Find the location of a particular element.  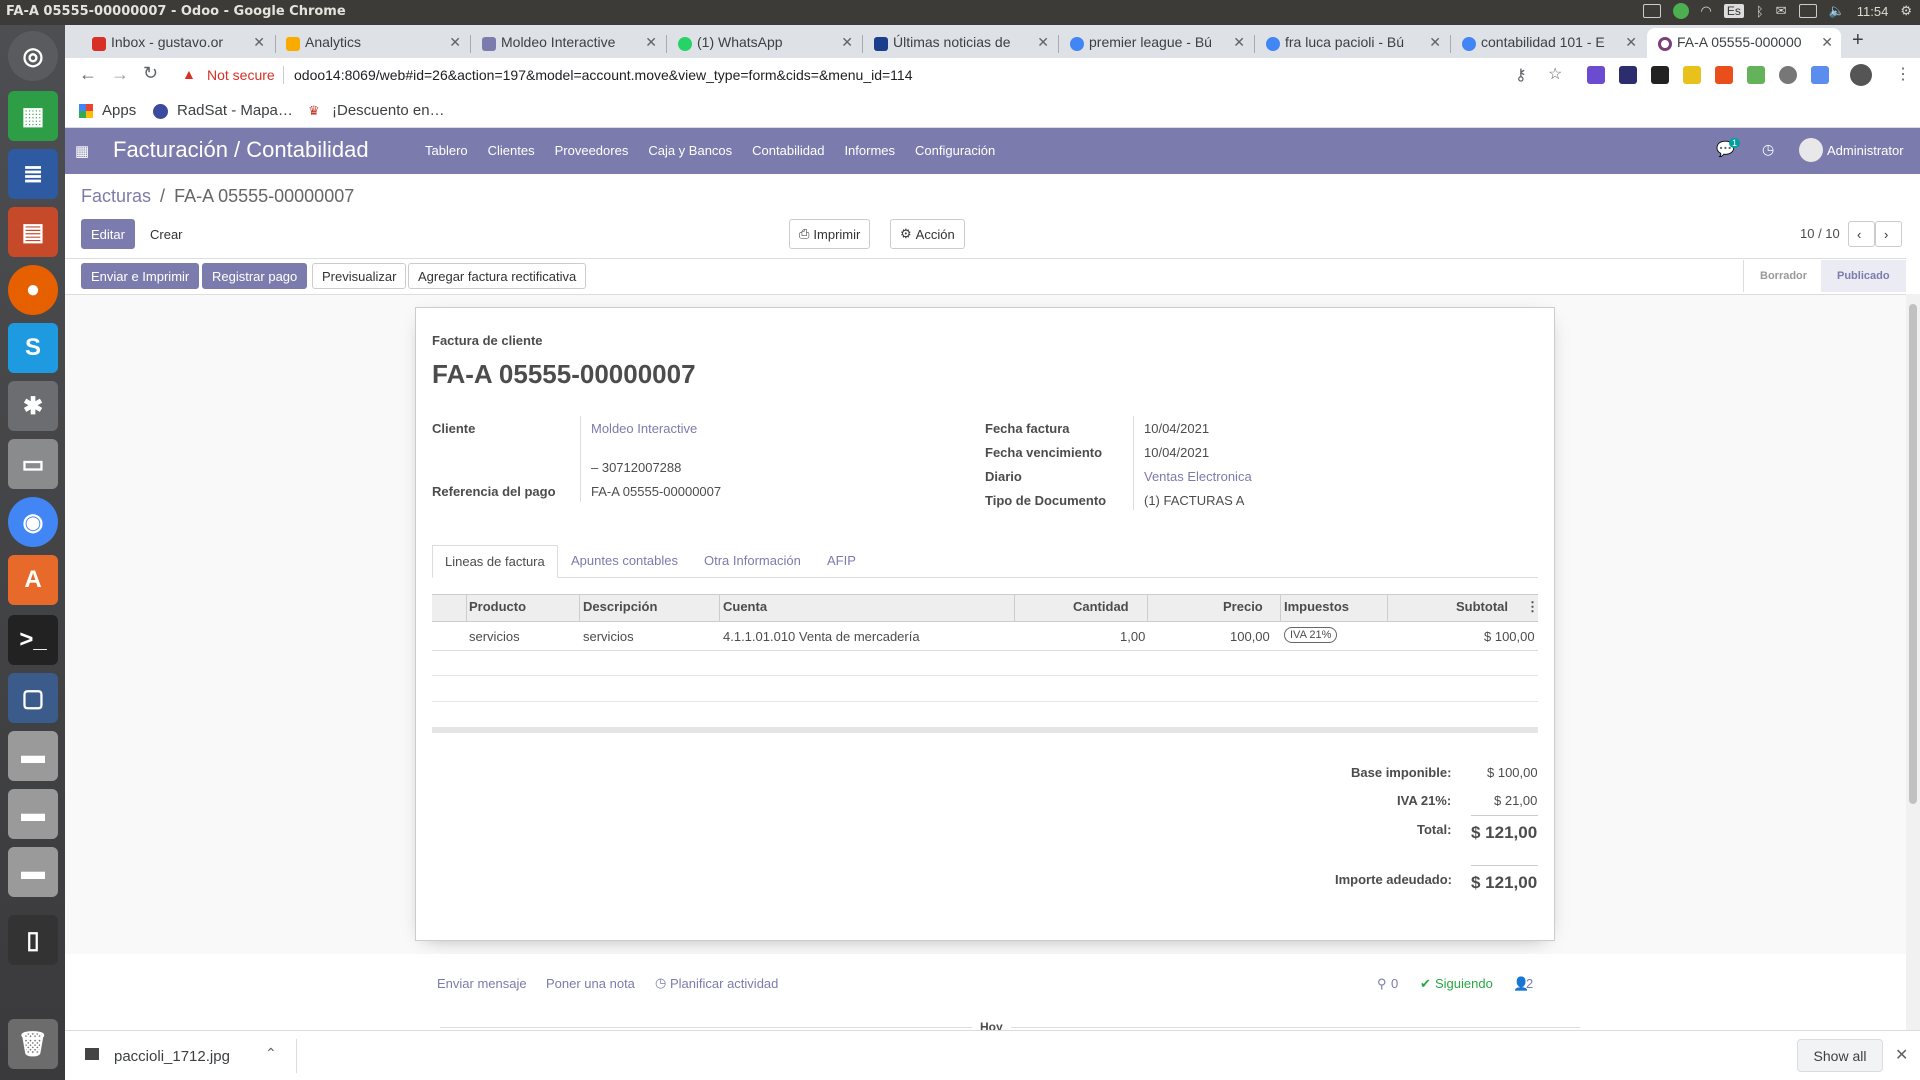

skype-icon: S is located at coordinates (33, 348).